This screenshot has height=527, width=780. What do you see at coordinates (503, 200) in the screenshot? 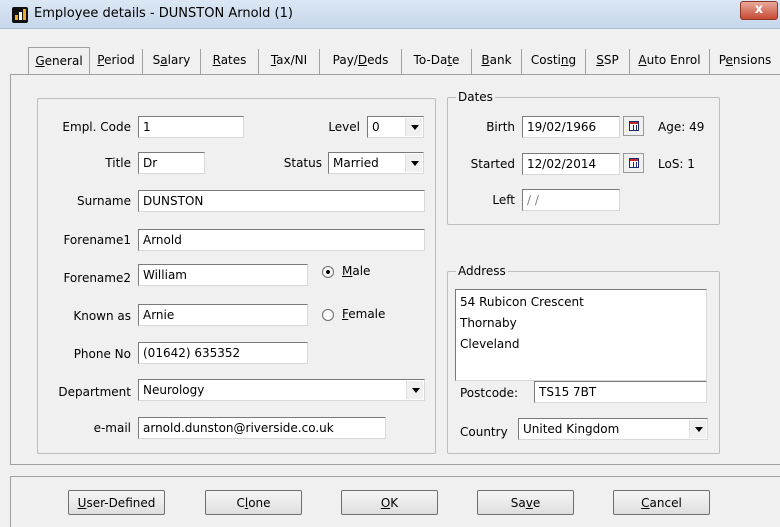
I see `left-label: Left` at bounding box center [503, 200].